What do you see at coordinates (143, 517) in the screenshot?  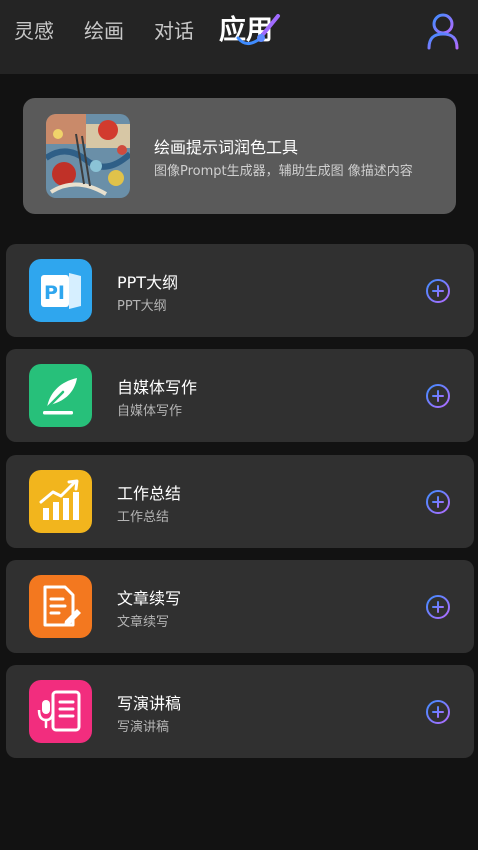 I see `app-subtitle: 工作总结` at bounding box center [143, 517].